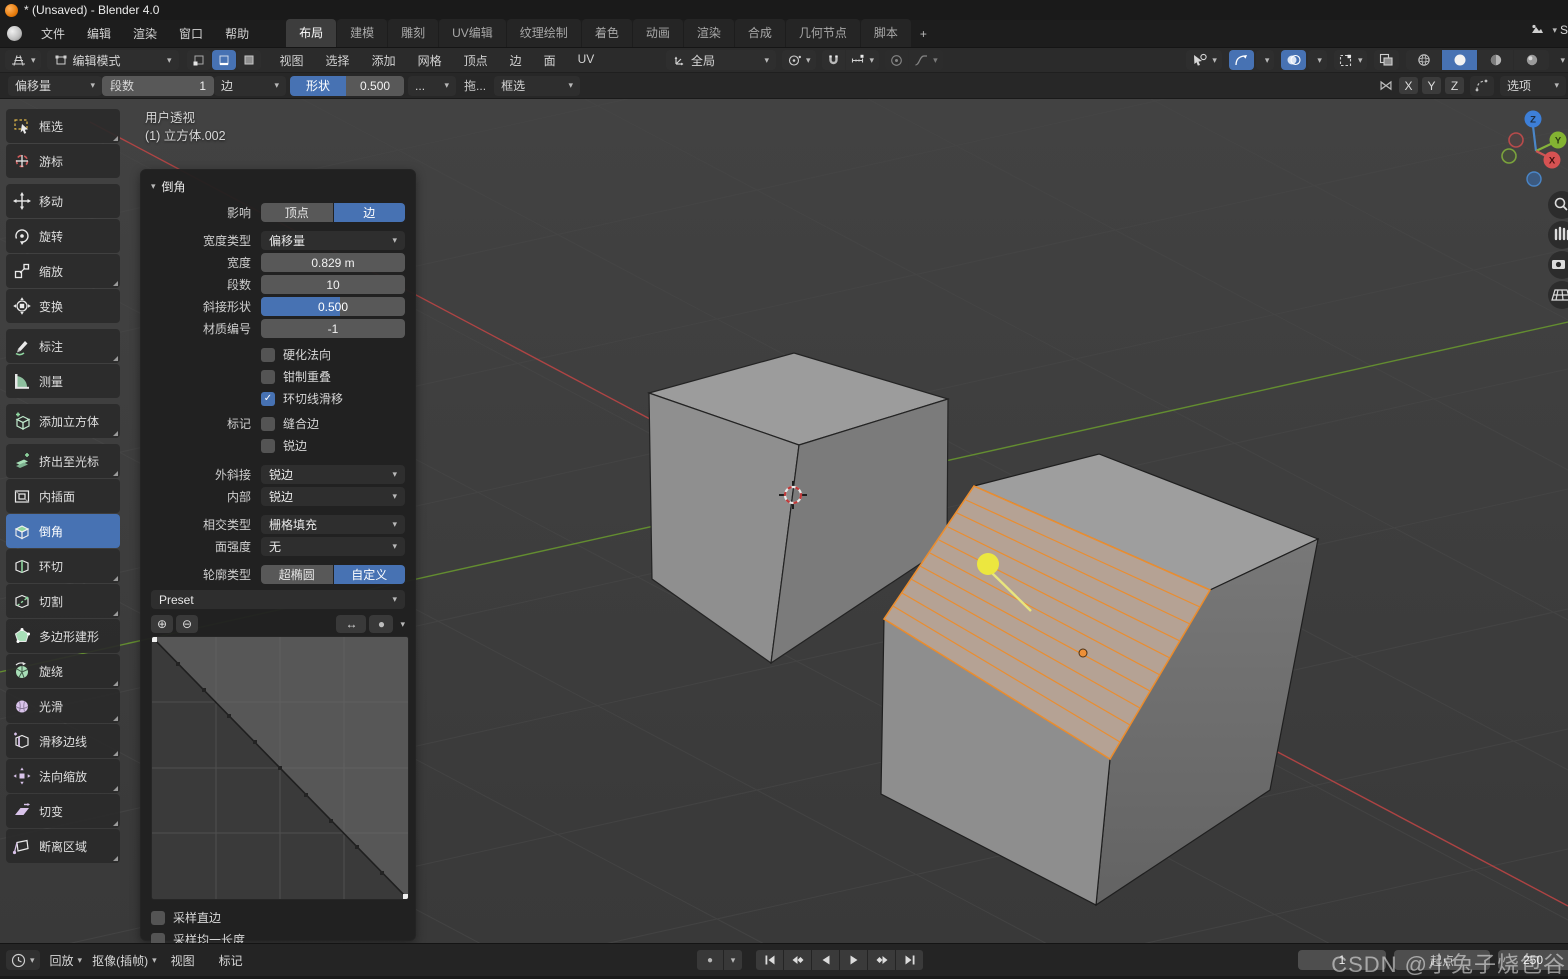 Image resolution: width=1568 pixels, height=979 pixels. What do you see at coordinates (191, 33) in the screenshot?
I see `menu-window: 窗口` at bounding box center [191, 33].